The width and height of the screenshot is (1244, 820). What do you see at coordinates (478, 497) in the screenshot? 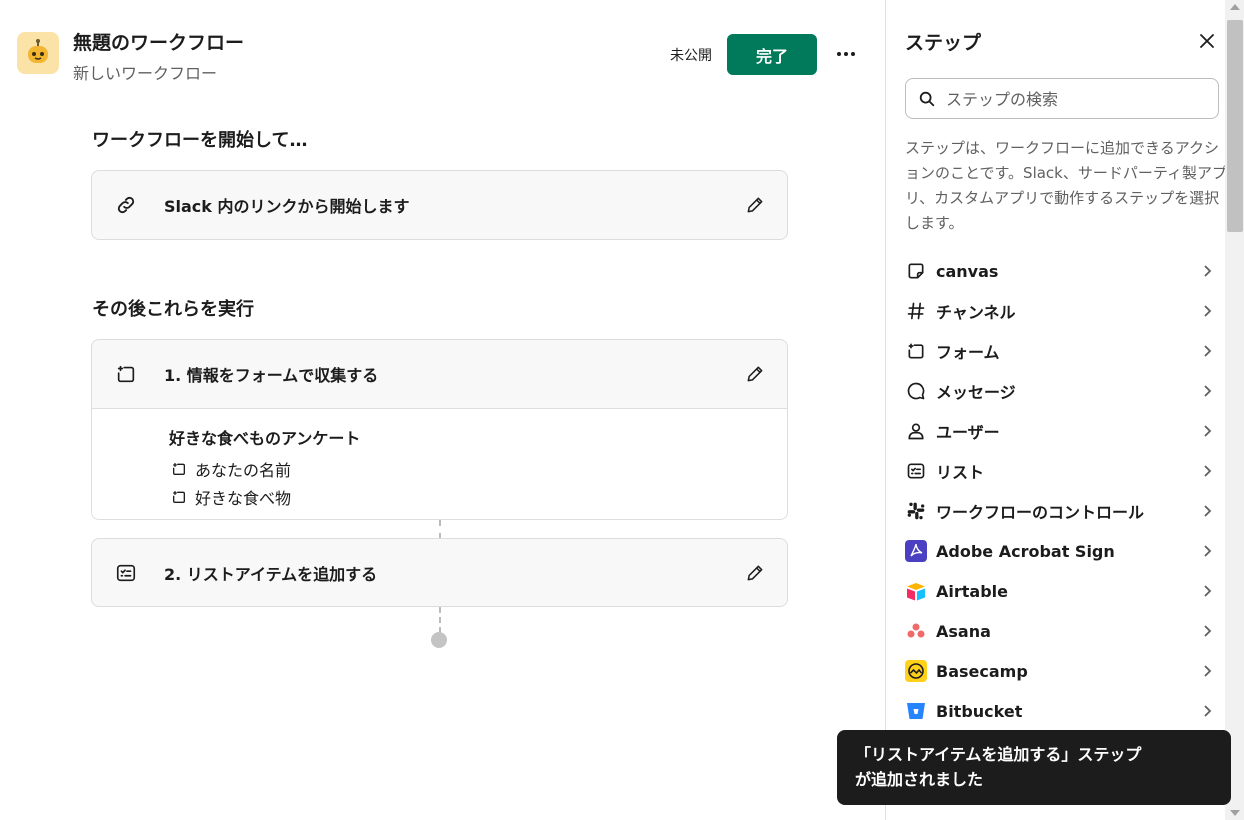
I see `form-field: 好きな食べ物` at bounding box center [478, 497].